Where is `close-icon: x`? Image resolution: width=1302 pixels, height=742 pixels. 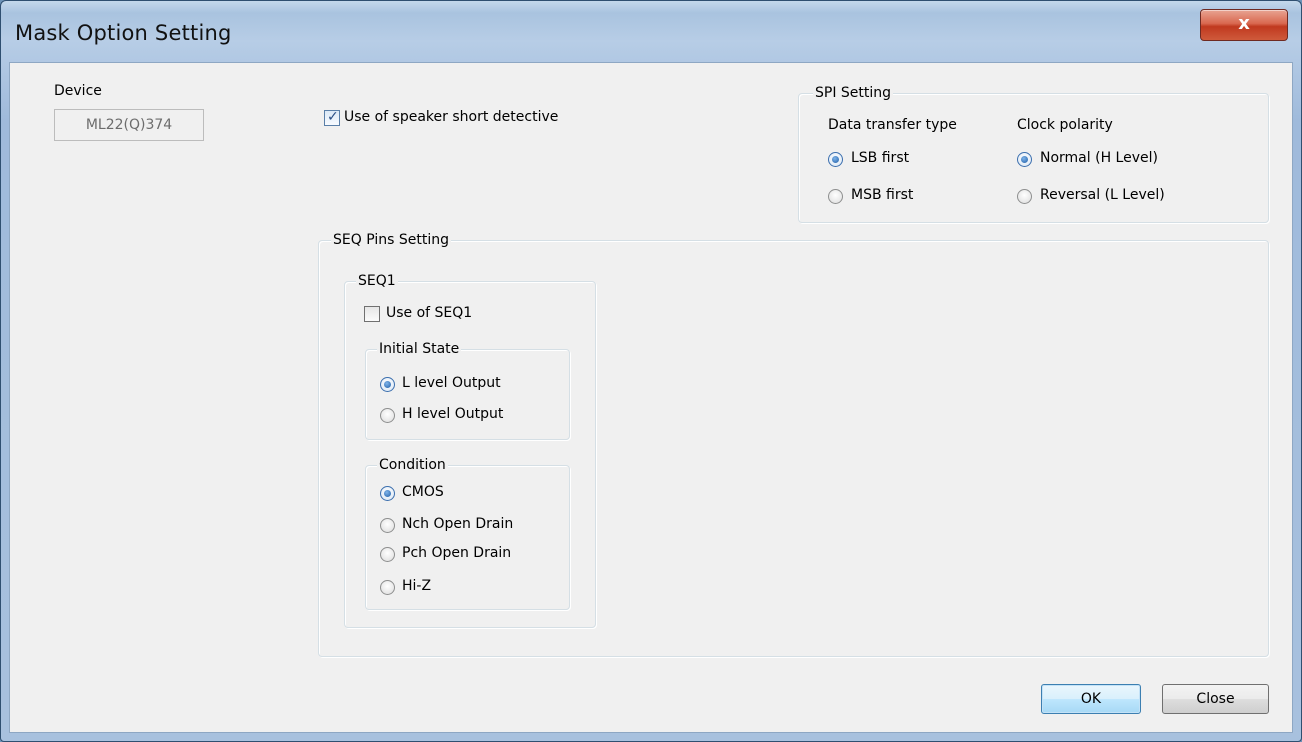
close-icon: x is located at coordinates (1244, 23).